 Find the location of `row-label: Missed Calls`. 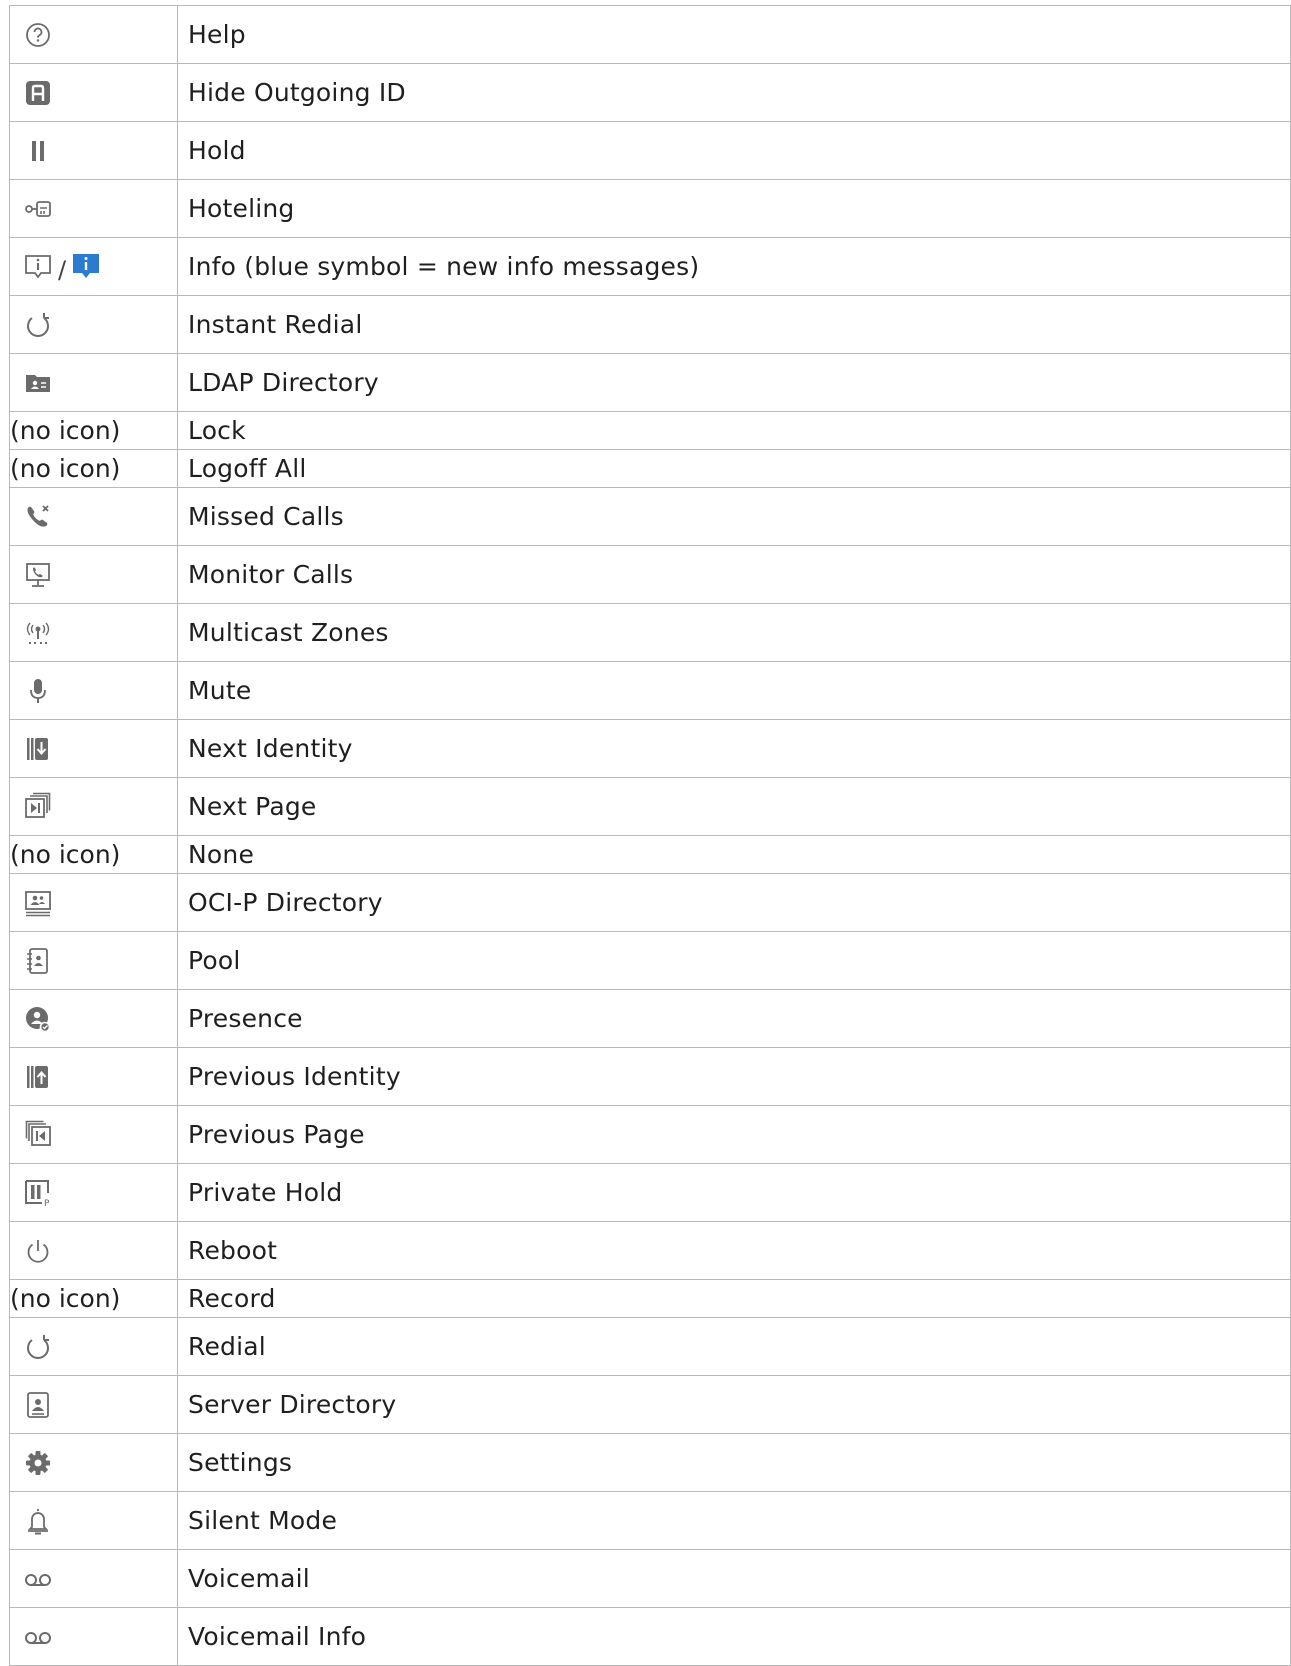

row-label: Missed Calls is located at coordinates (734, 516).